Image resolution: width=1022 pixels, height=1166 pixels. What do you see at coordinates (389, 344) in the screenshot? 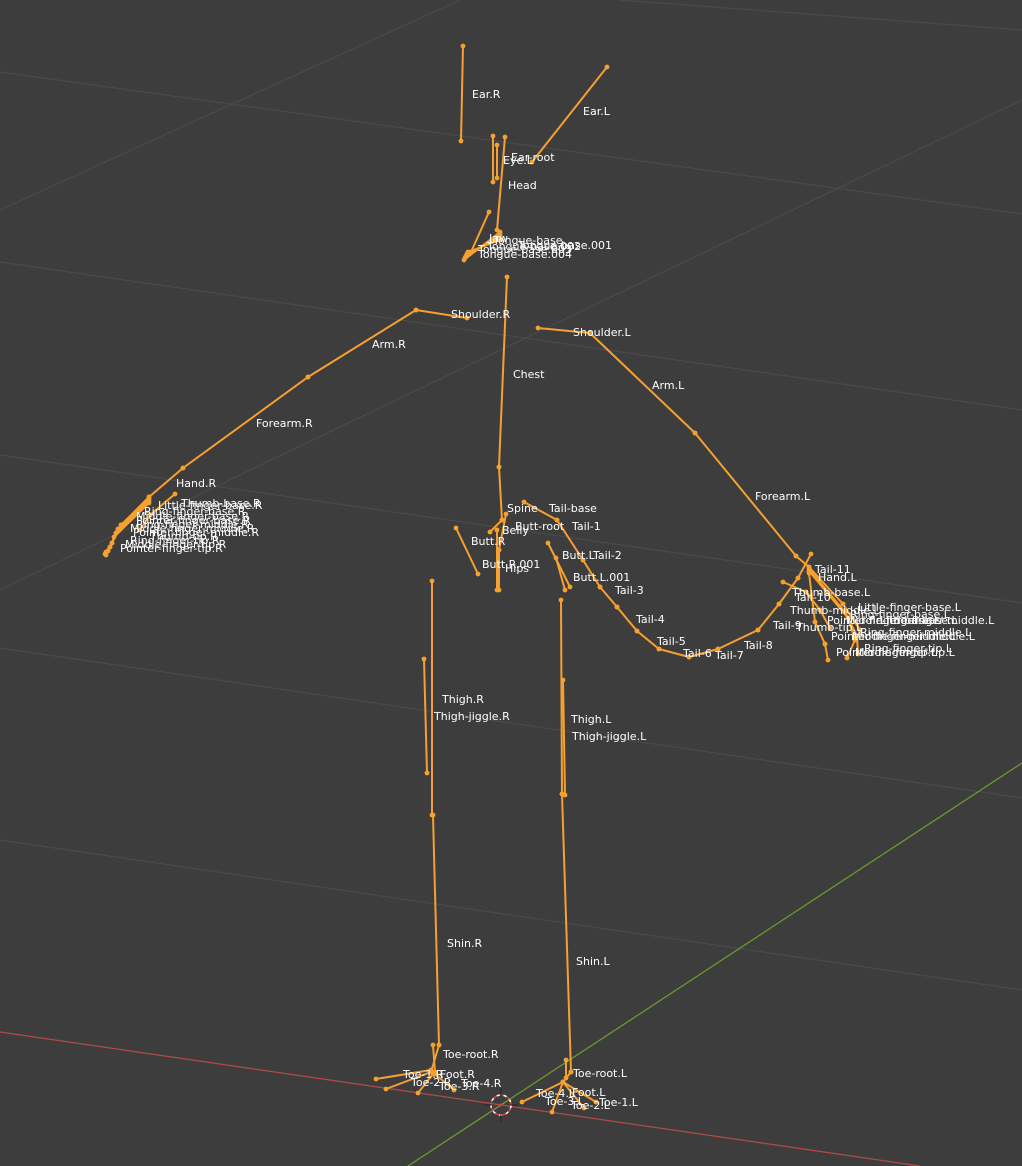
I see `bone-label-arm-r: Arm.R` at bounding box center [389, 344].